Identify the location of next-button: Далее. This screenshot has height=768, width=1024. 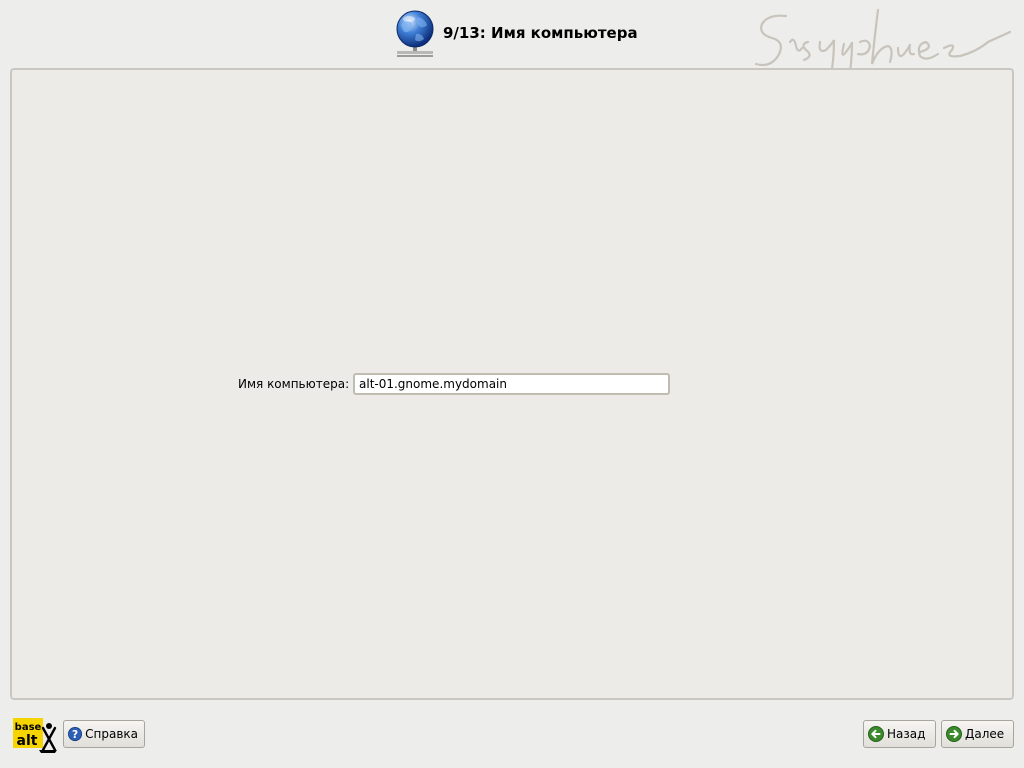
(977, 734).